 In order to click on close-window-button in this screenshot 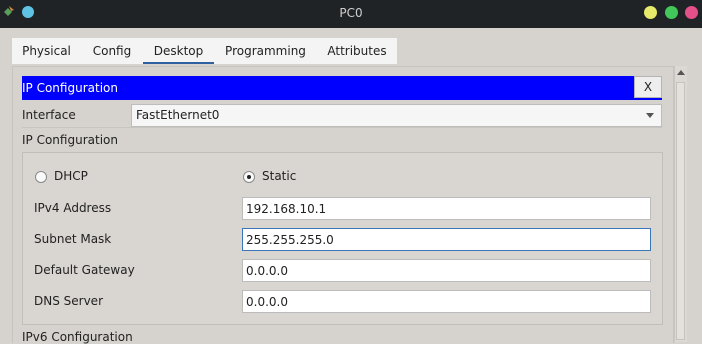, I will do `click(691, 12)`.